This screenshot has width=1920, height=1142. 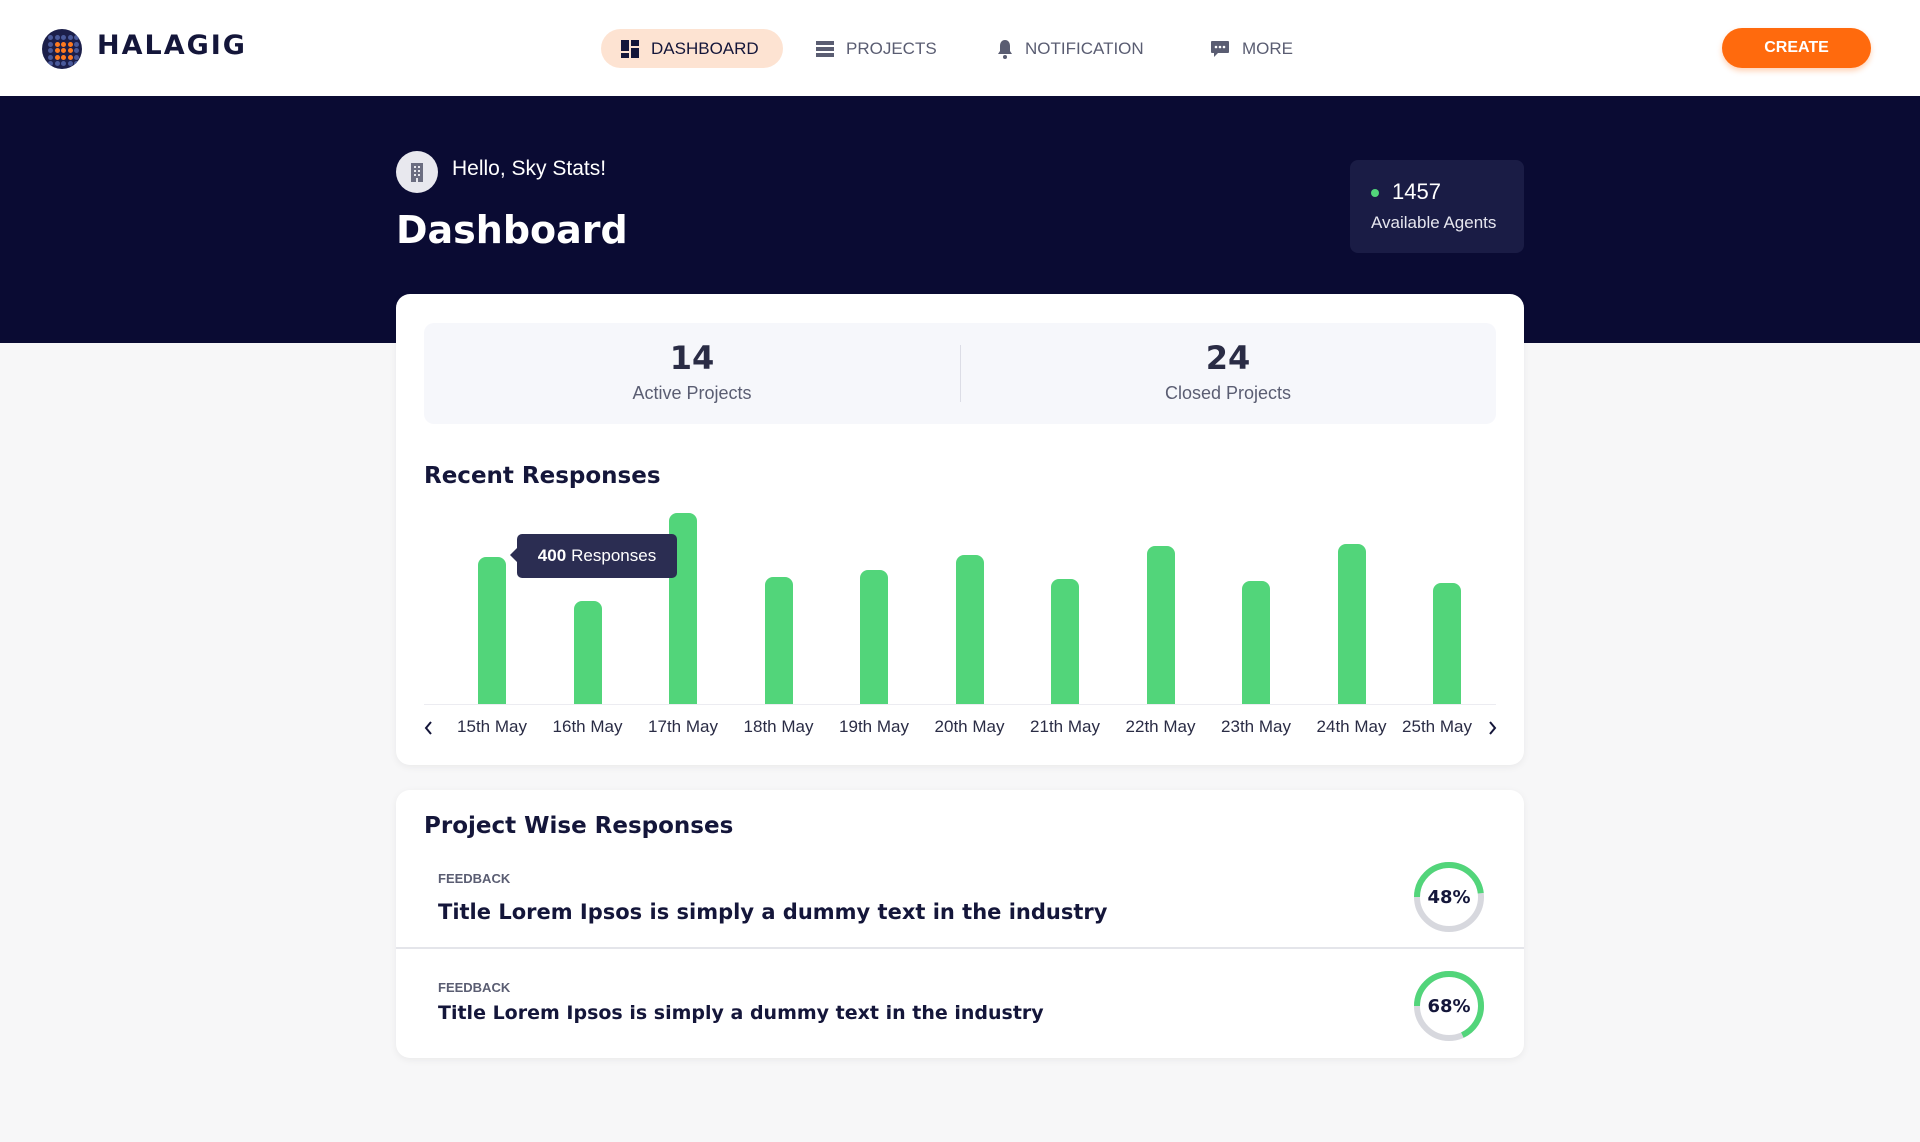 I want to click on progress-ring-graphic: 68%, so click(x=1449, y=1006).